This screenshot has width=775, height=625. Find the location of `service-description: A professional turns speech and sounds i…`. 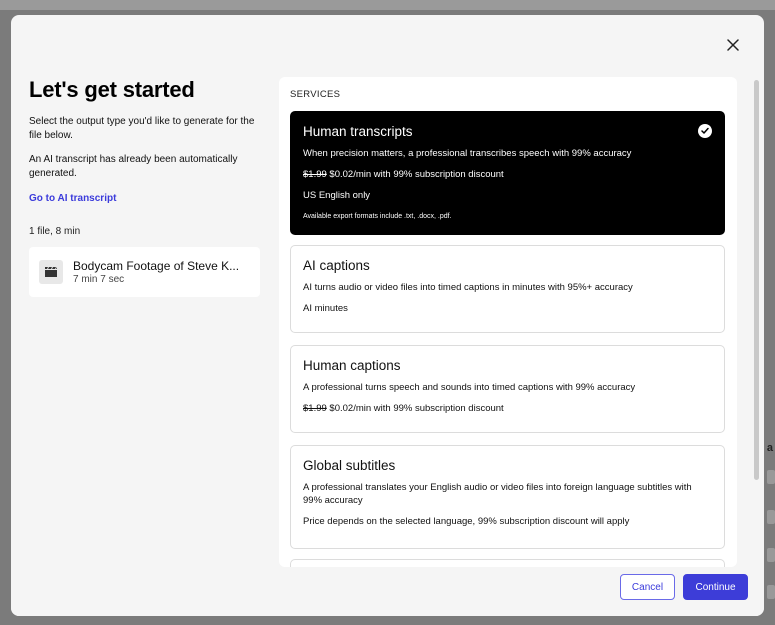

service-description: A professional turns speech and sounds i… is located at coordinates (469, 387).